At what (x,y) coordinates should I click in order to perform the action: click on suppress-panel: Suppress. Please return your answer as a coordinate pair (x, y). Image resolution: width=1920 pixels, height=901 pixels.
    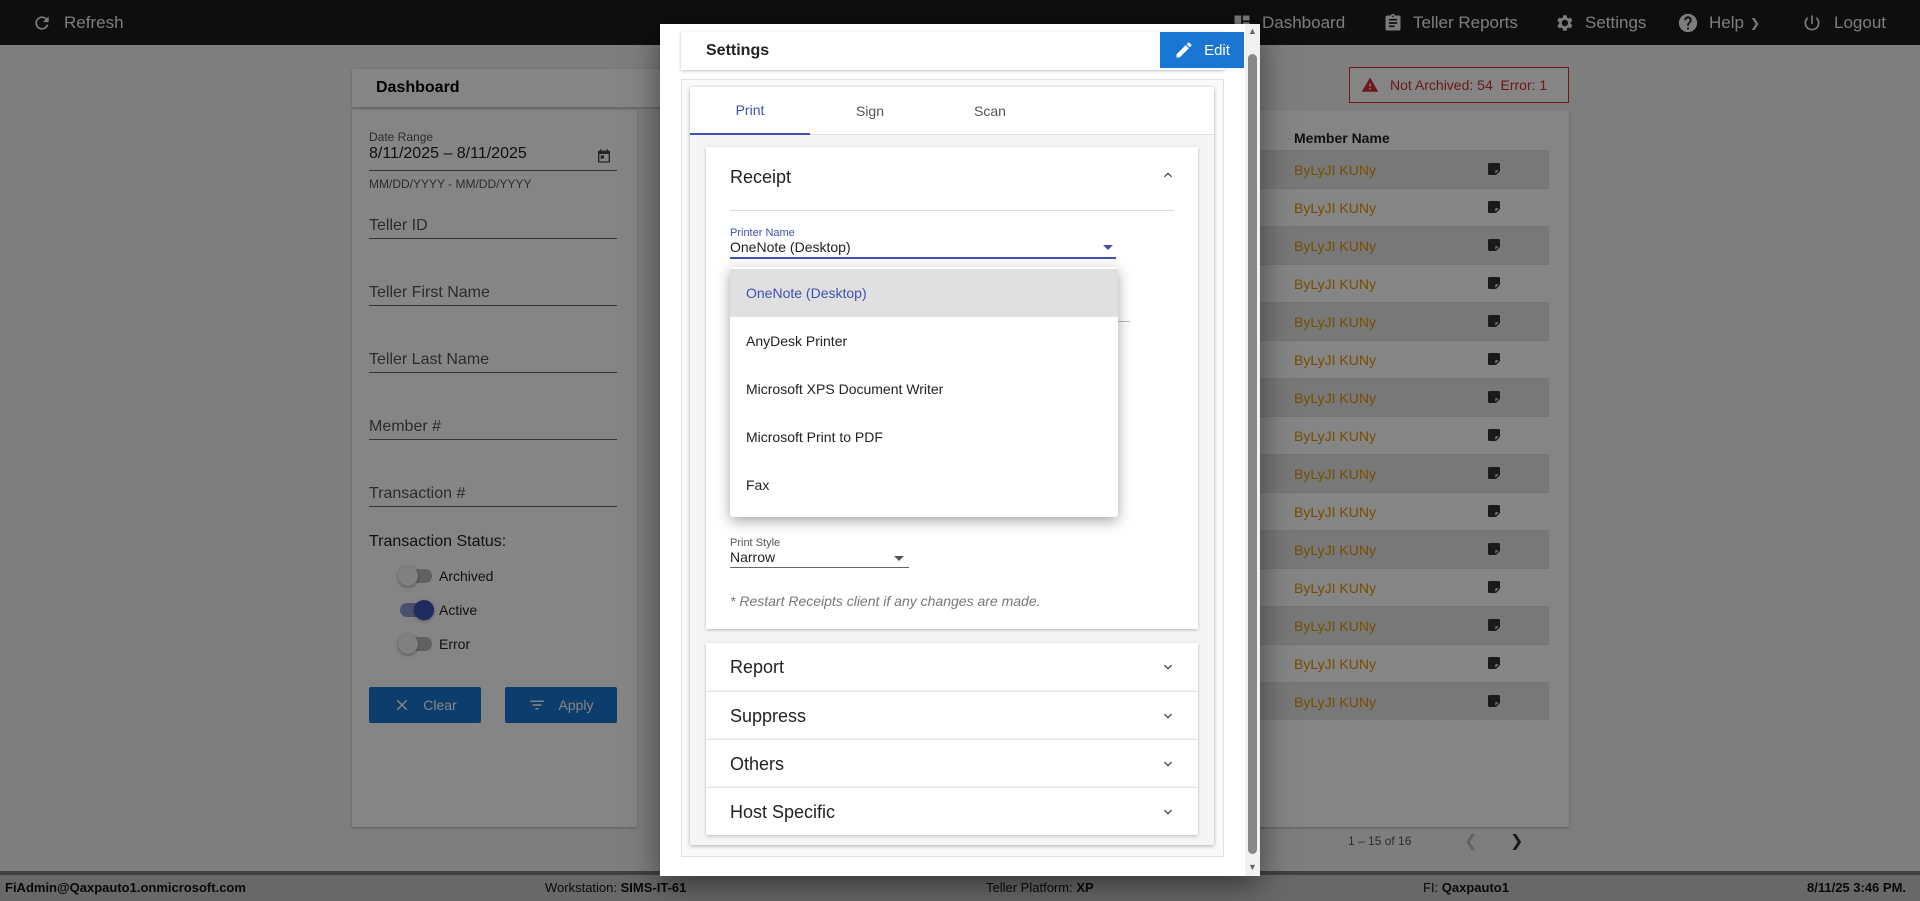
    Looking at the image, I should click on (952, 715).